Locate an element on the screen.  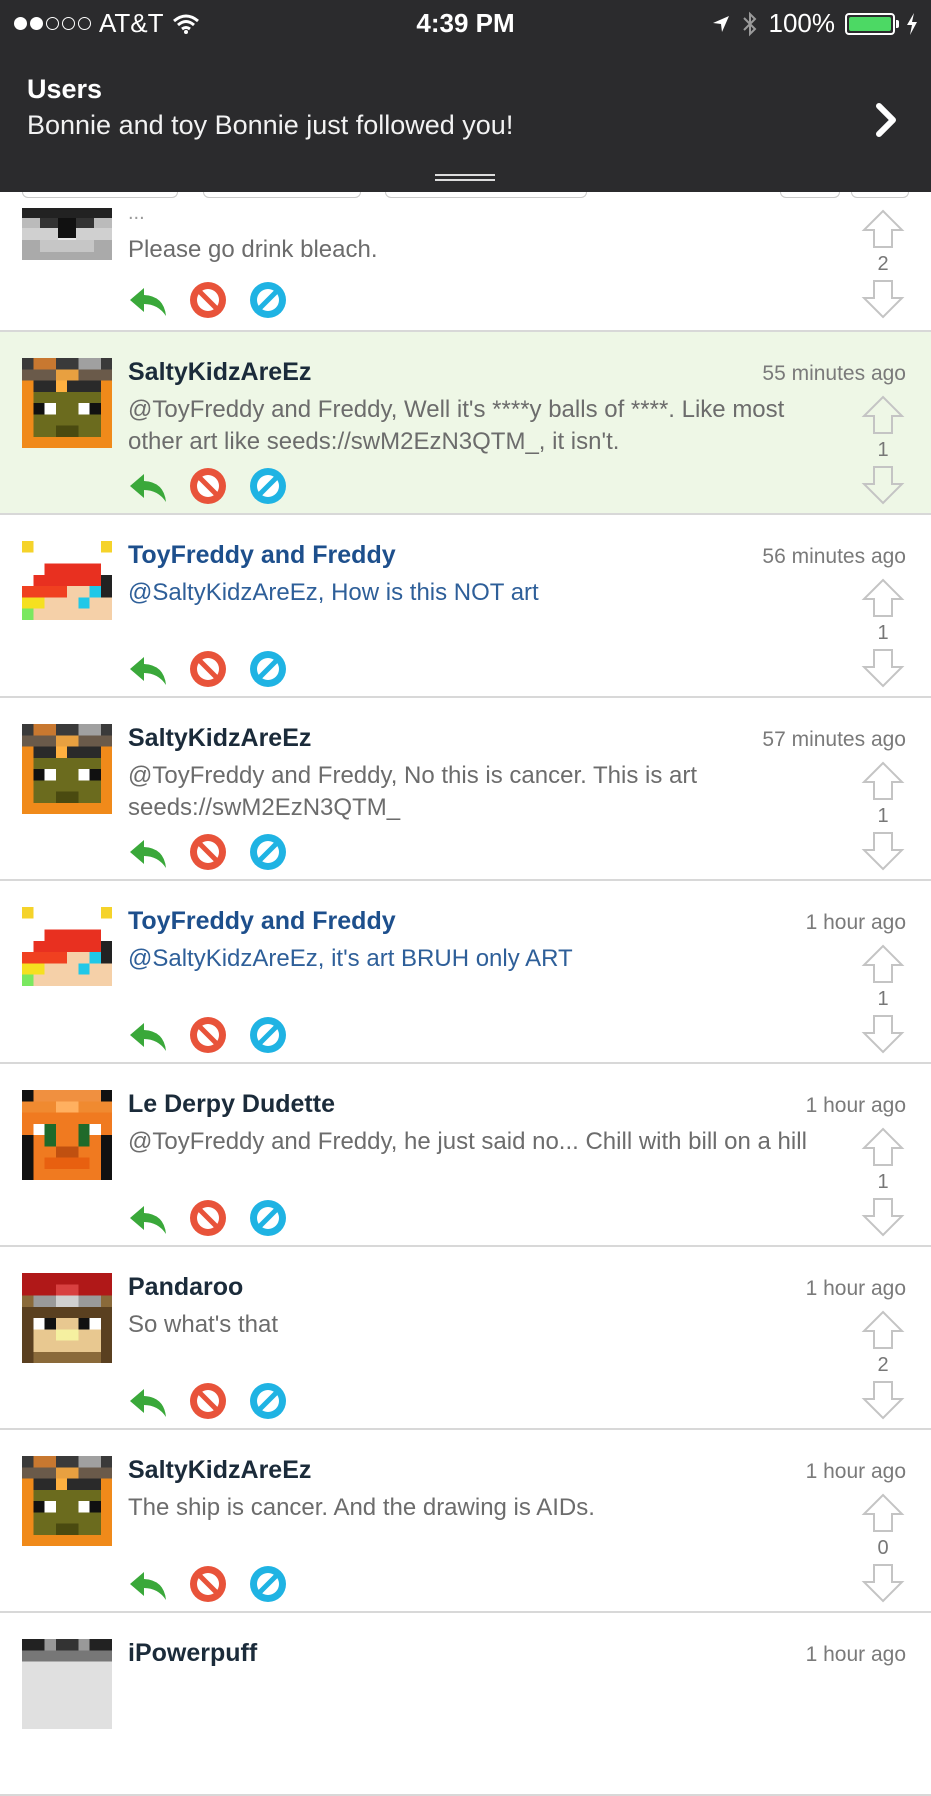
location-arrow-icon is located at coordinates (720, 23).